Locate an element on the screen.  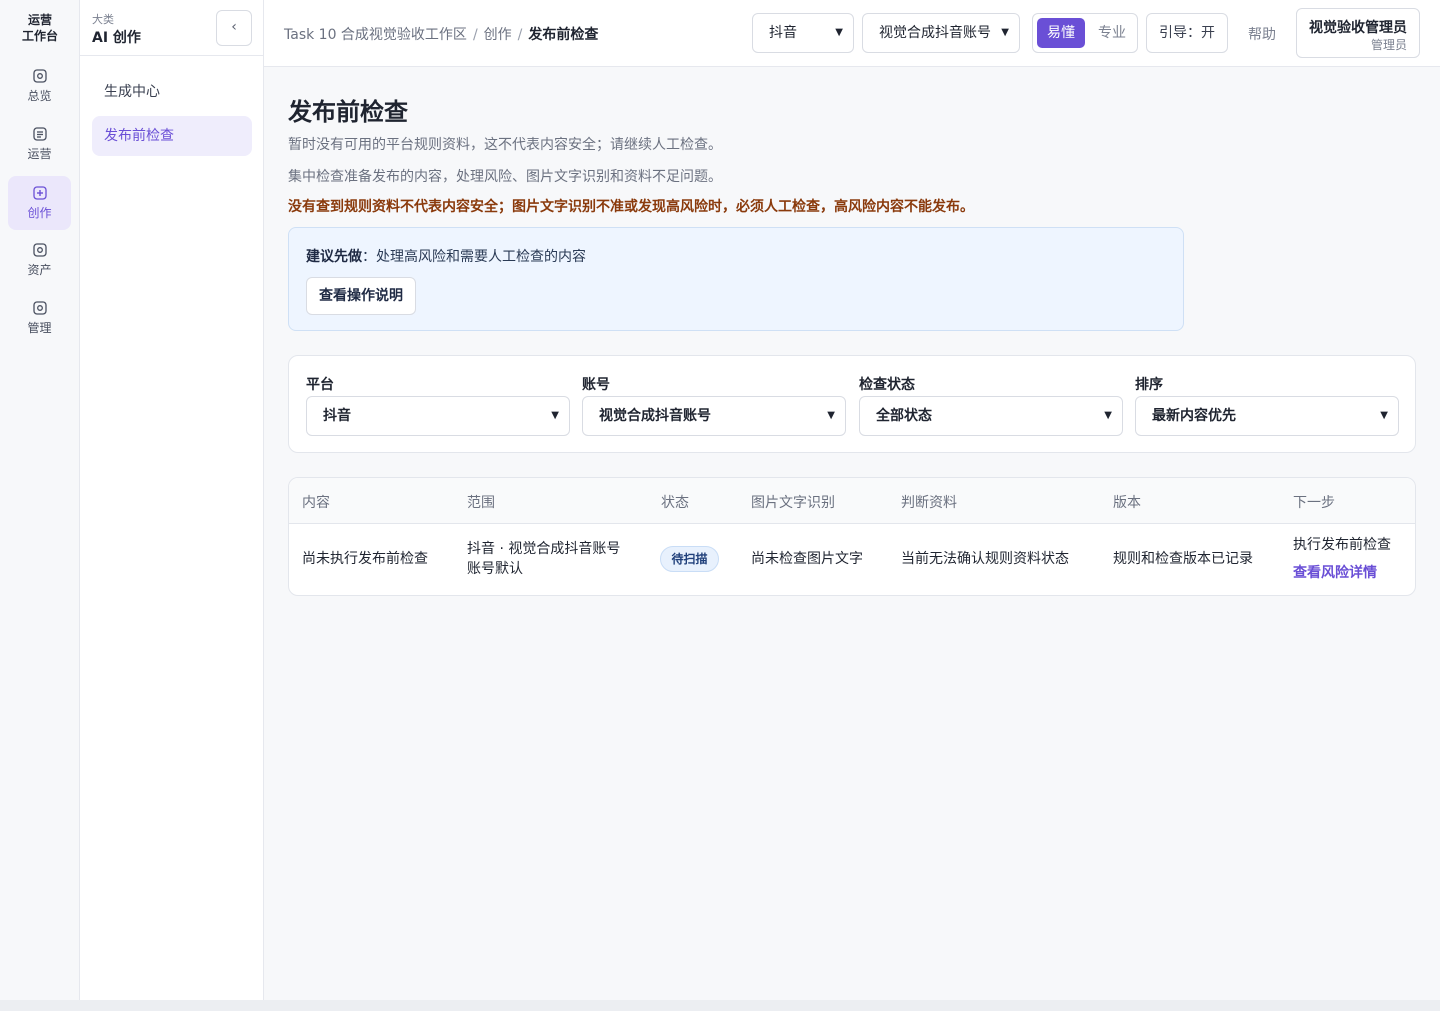
filter-platform-value: 抖音 is located at coordinates (337, 416).